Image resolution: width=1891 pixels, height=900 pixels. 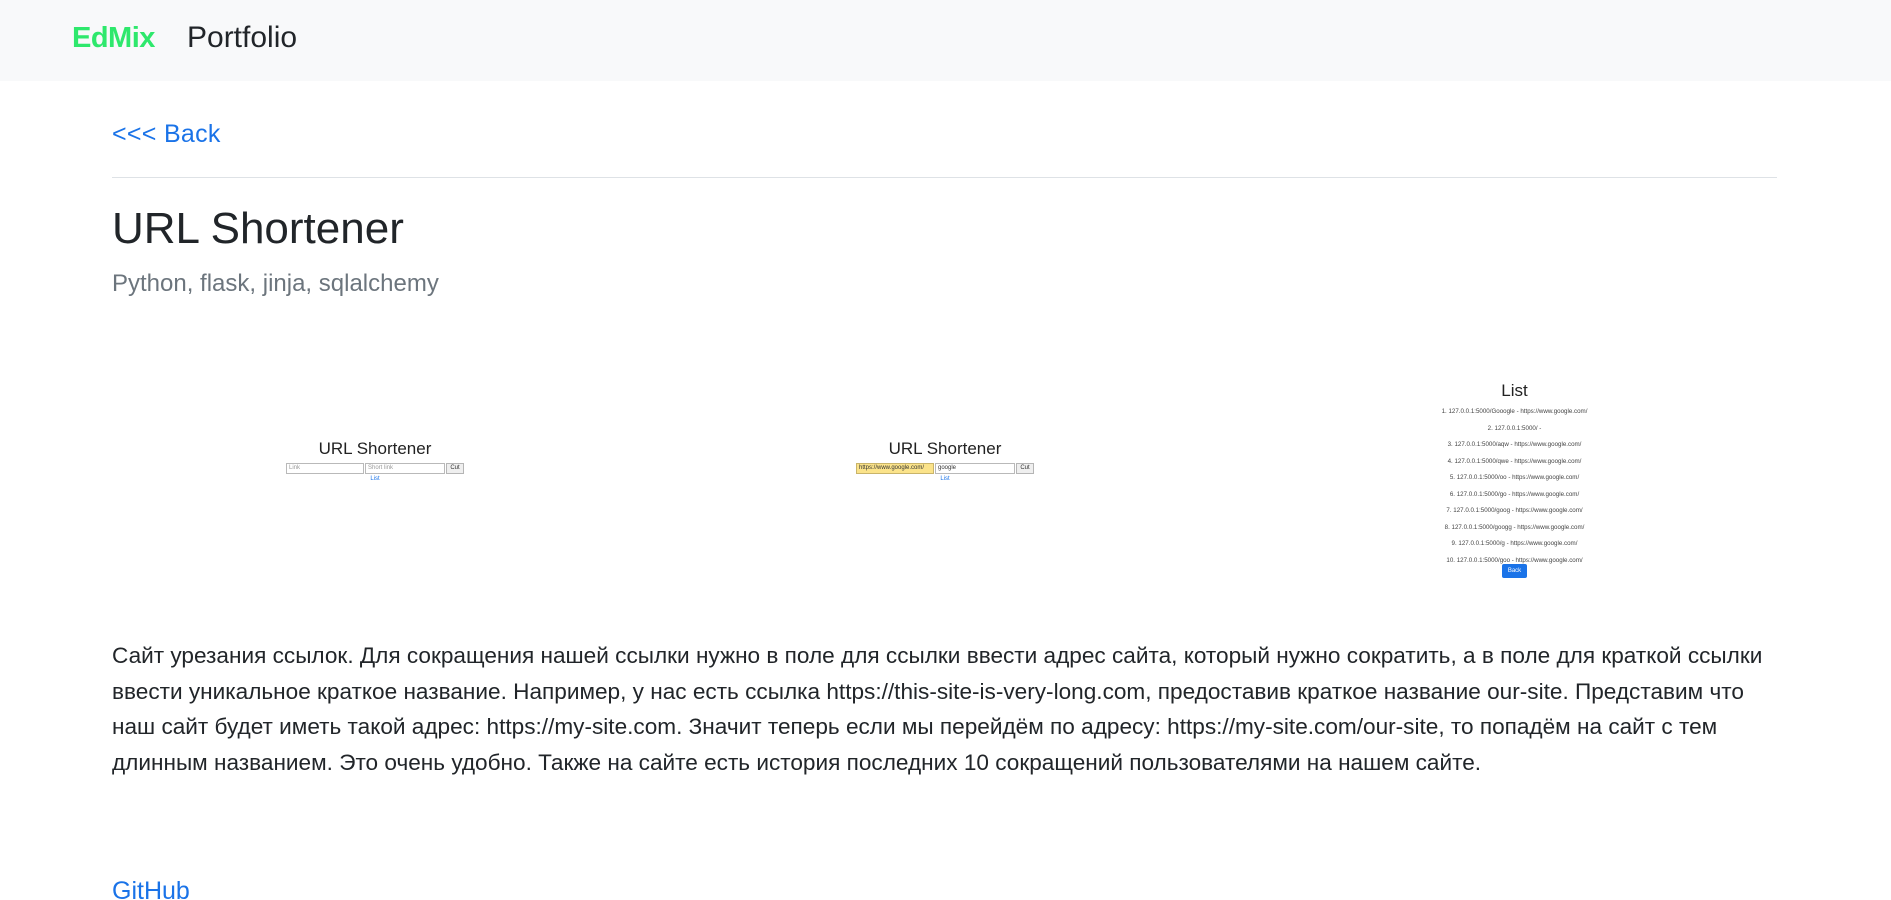 What do you see at coordinates (895, 468) in the screenshot?
I see `link-input-preview: https://www.google.com/` at bounding box center [895, 468].